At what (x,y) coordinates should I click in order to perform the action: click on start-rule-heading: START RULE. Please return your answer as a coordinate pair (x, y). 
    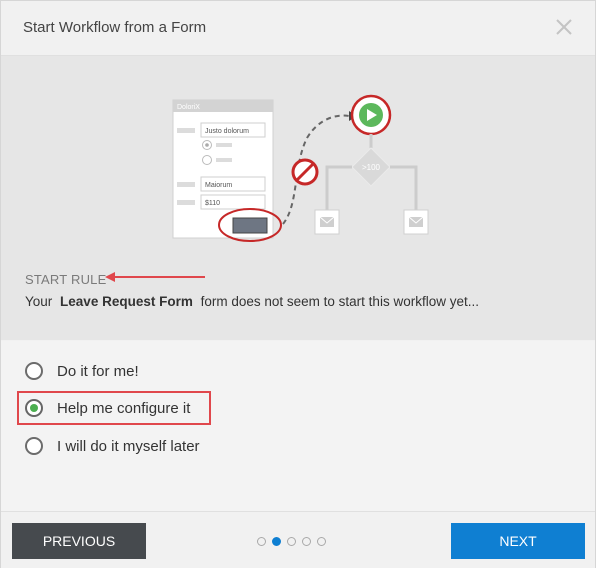
    Looking at the image, I should click on (66, 279).